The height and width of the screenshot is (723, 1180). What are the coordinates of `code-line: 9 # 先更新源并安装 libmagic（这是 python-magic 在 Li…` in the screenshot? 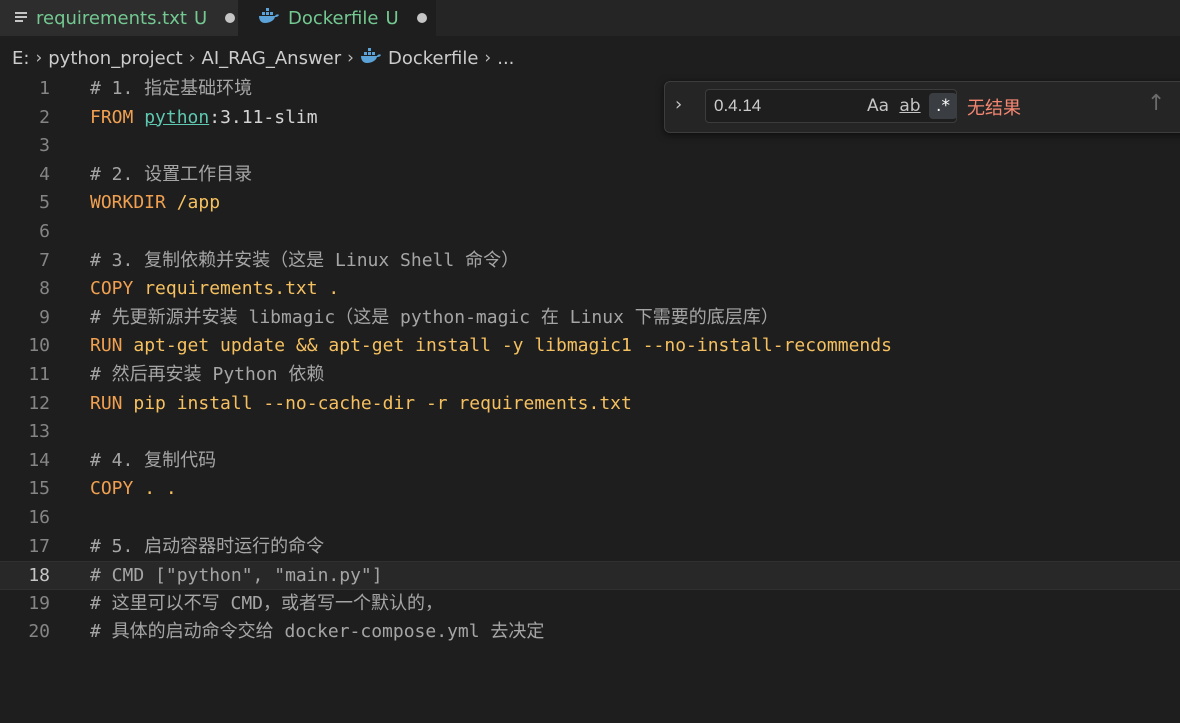 It's located at (590, 318).